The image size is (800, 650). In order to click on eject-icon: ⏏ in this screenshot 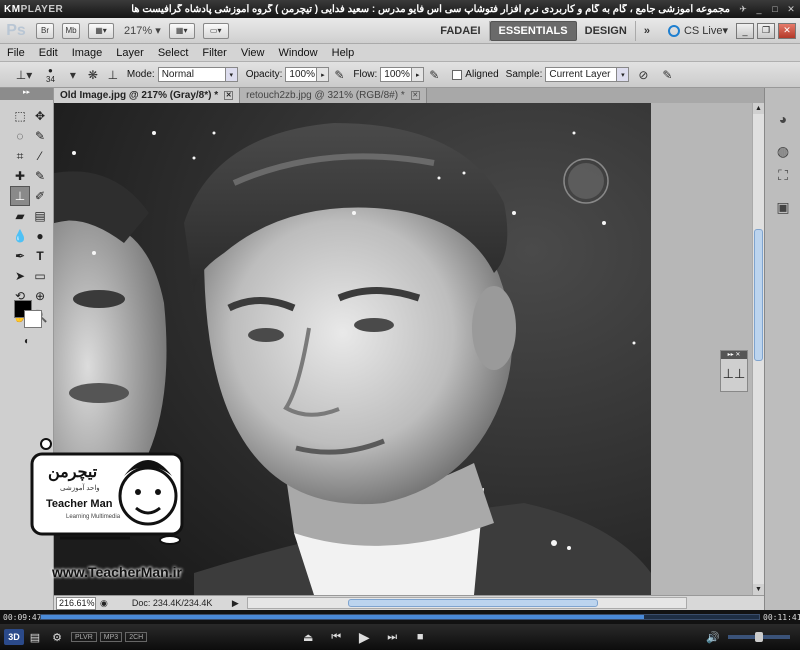, I will do `click(308, 637)`.